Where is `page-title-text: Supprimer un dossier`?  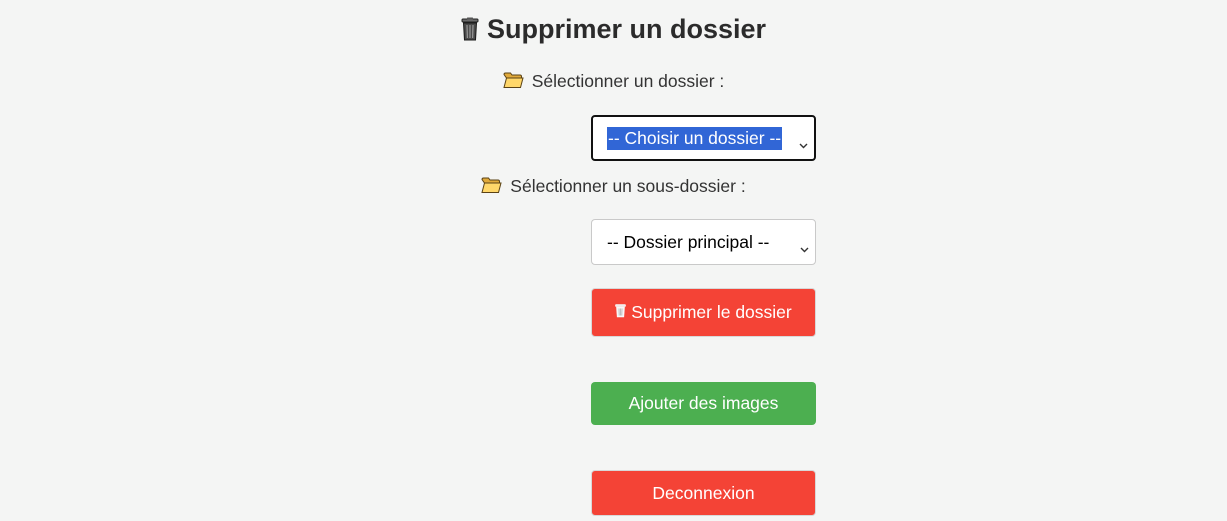 page-title-text: Supprimer un dossier is located at coordinates (626, 29).